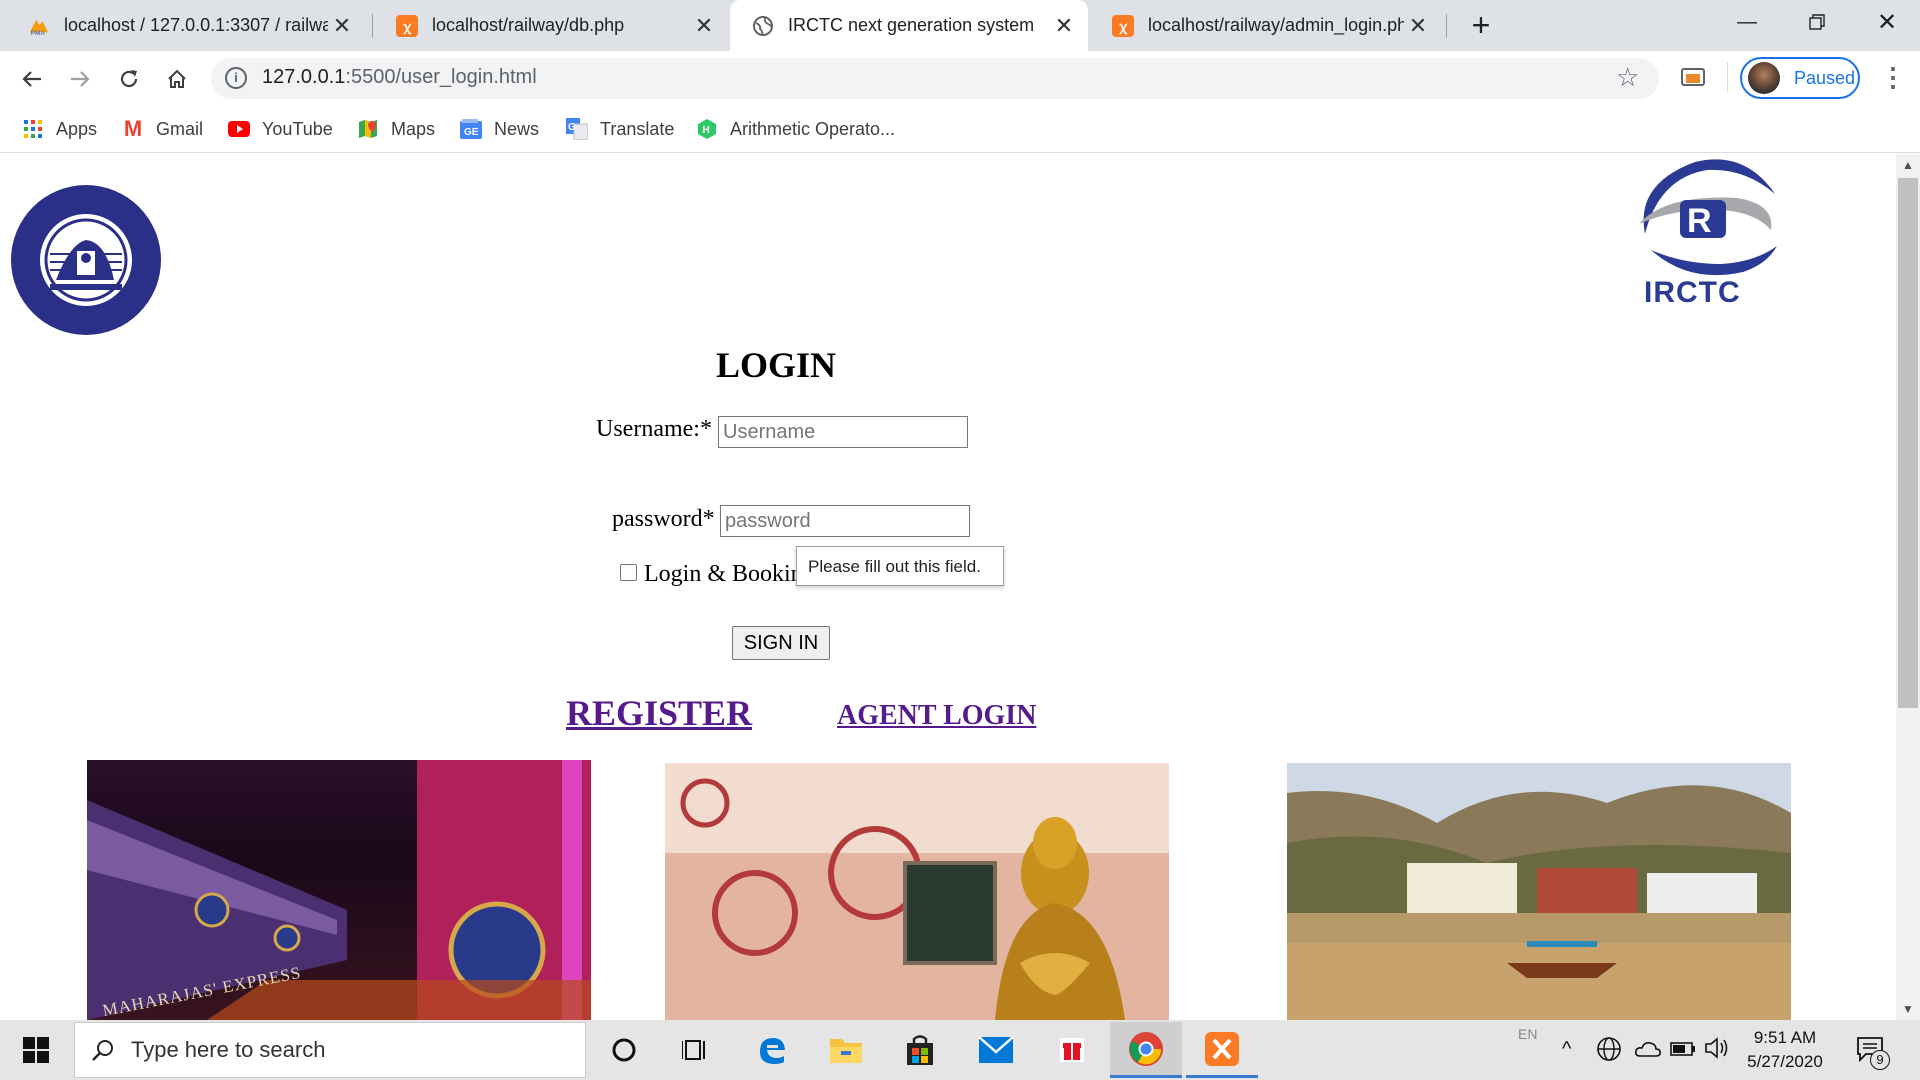  What do you see at coordinates (1627, 77) in the screenshot?
I see `bookmark-star-icon: ☆` at bounding box center [1627, 77].